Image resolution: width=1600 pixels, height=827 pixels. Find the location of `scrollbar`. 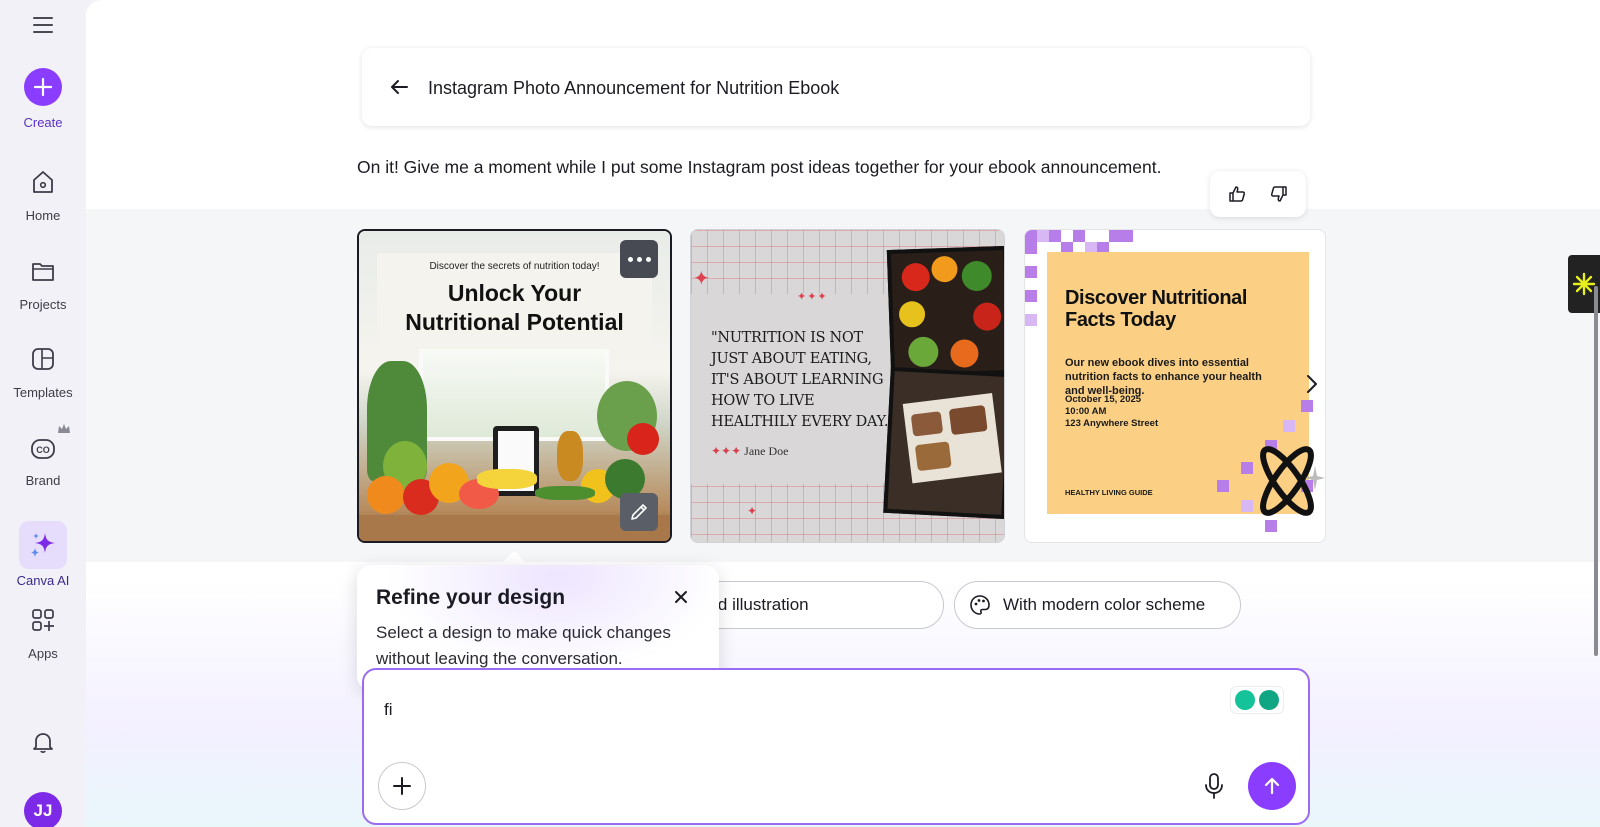

scrollbar is located at coordinates (1596, 471).